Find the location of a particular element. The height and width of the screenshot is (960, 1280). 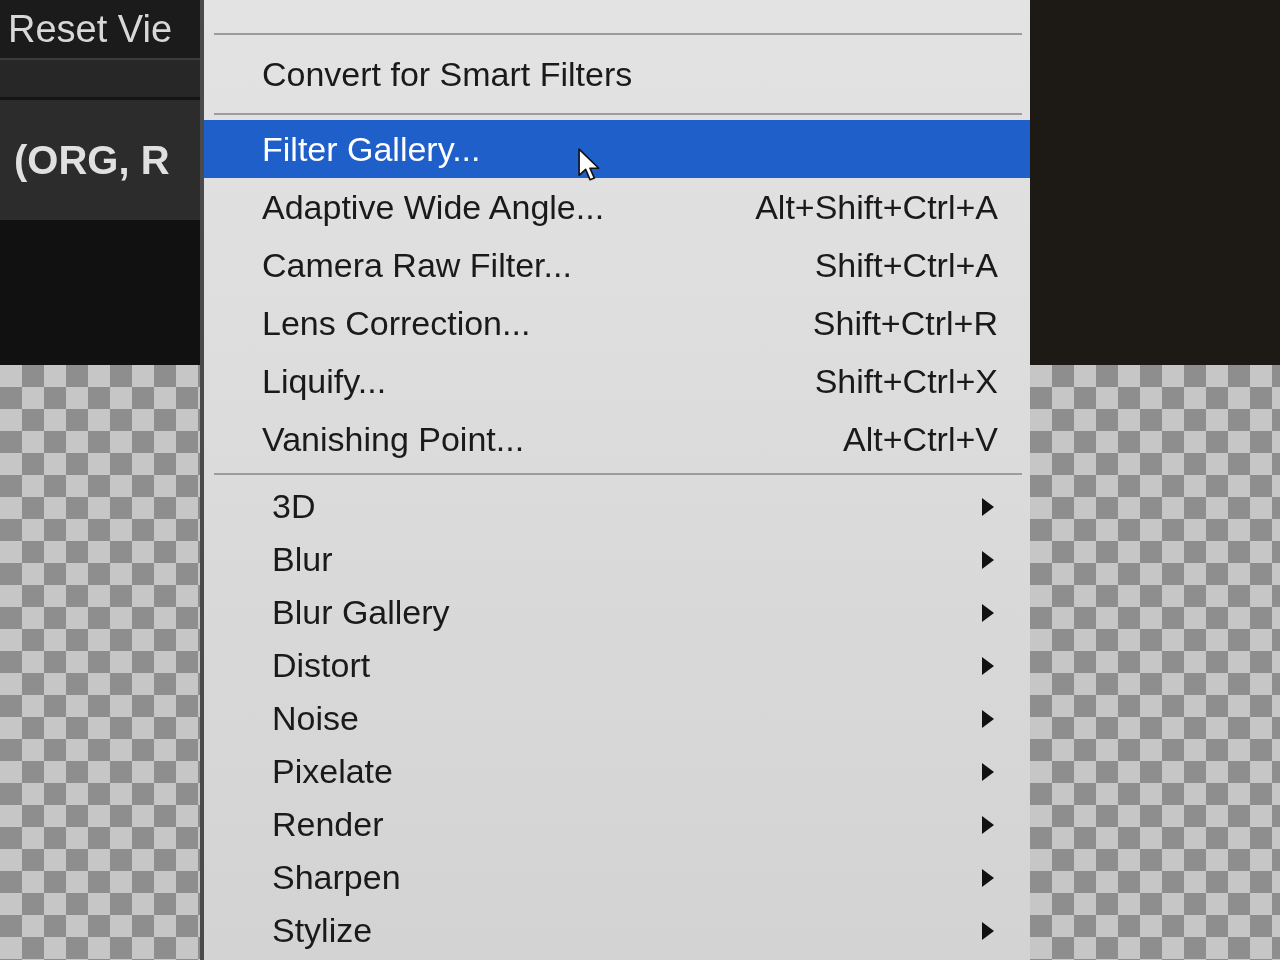

menu-item: Distort is located at coordinates (617, 665).